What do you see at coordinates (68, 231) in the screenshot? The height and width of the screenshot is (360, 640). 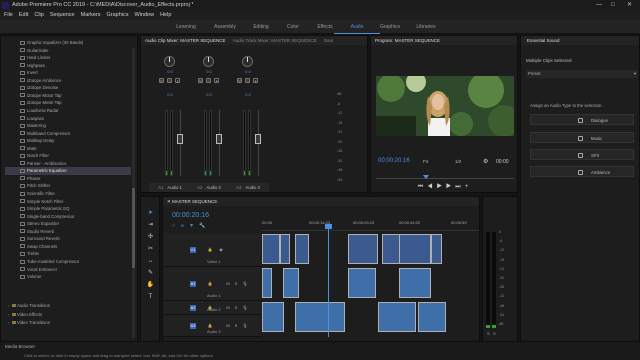 I see `effect-item: Studio Reverb` at bounding box center [68, 231].